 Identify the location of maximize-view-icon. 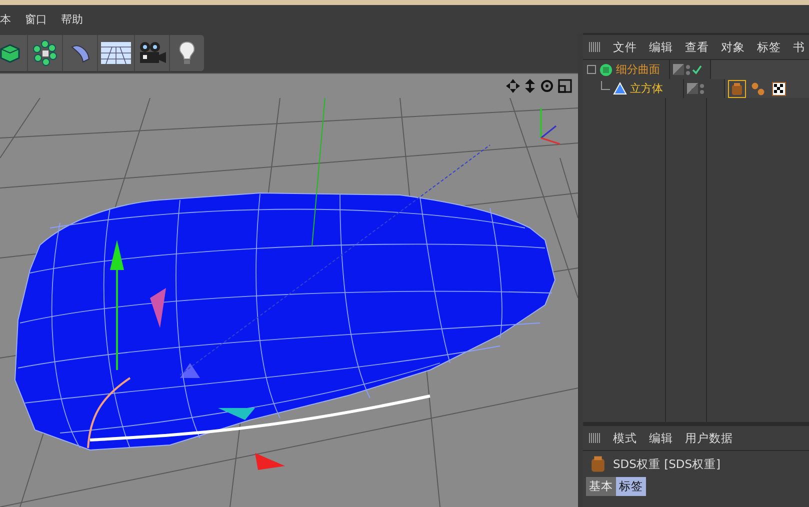
(565, 86).